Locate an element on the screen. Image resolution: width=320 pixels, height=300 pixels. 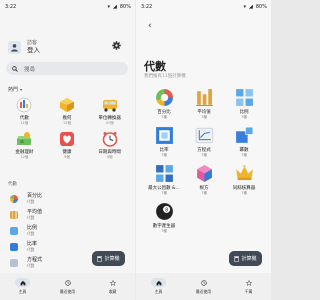
calculator-tile: 平均值 7種 is located at coordinates (204, 103).